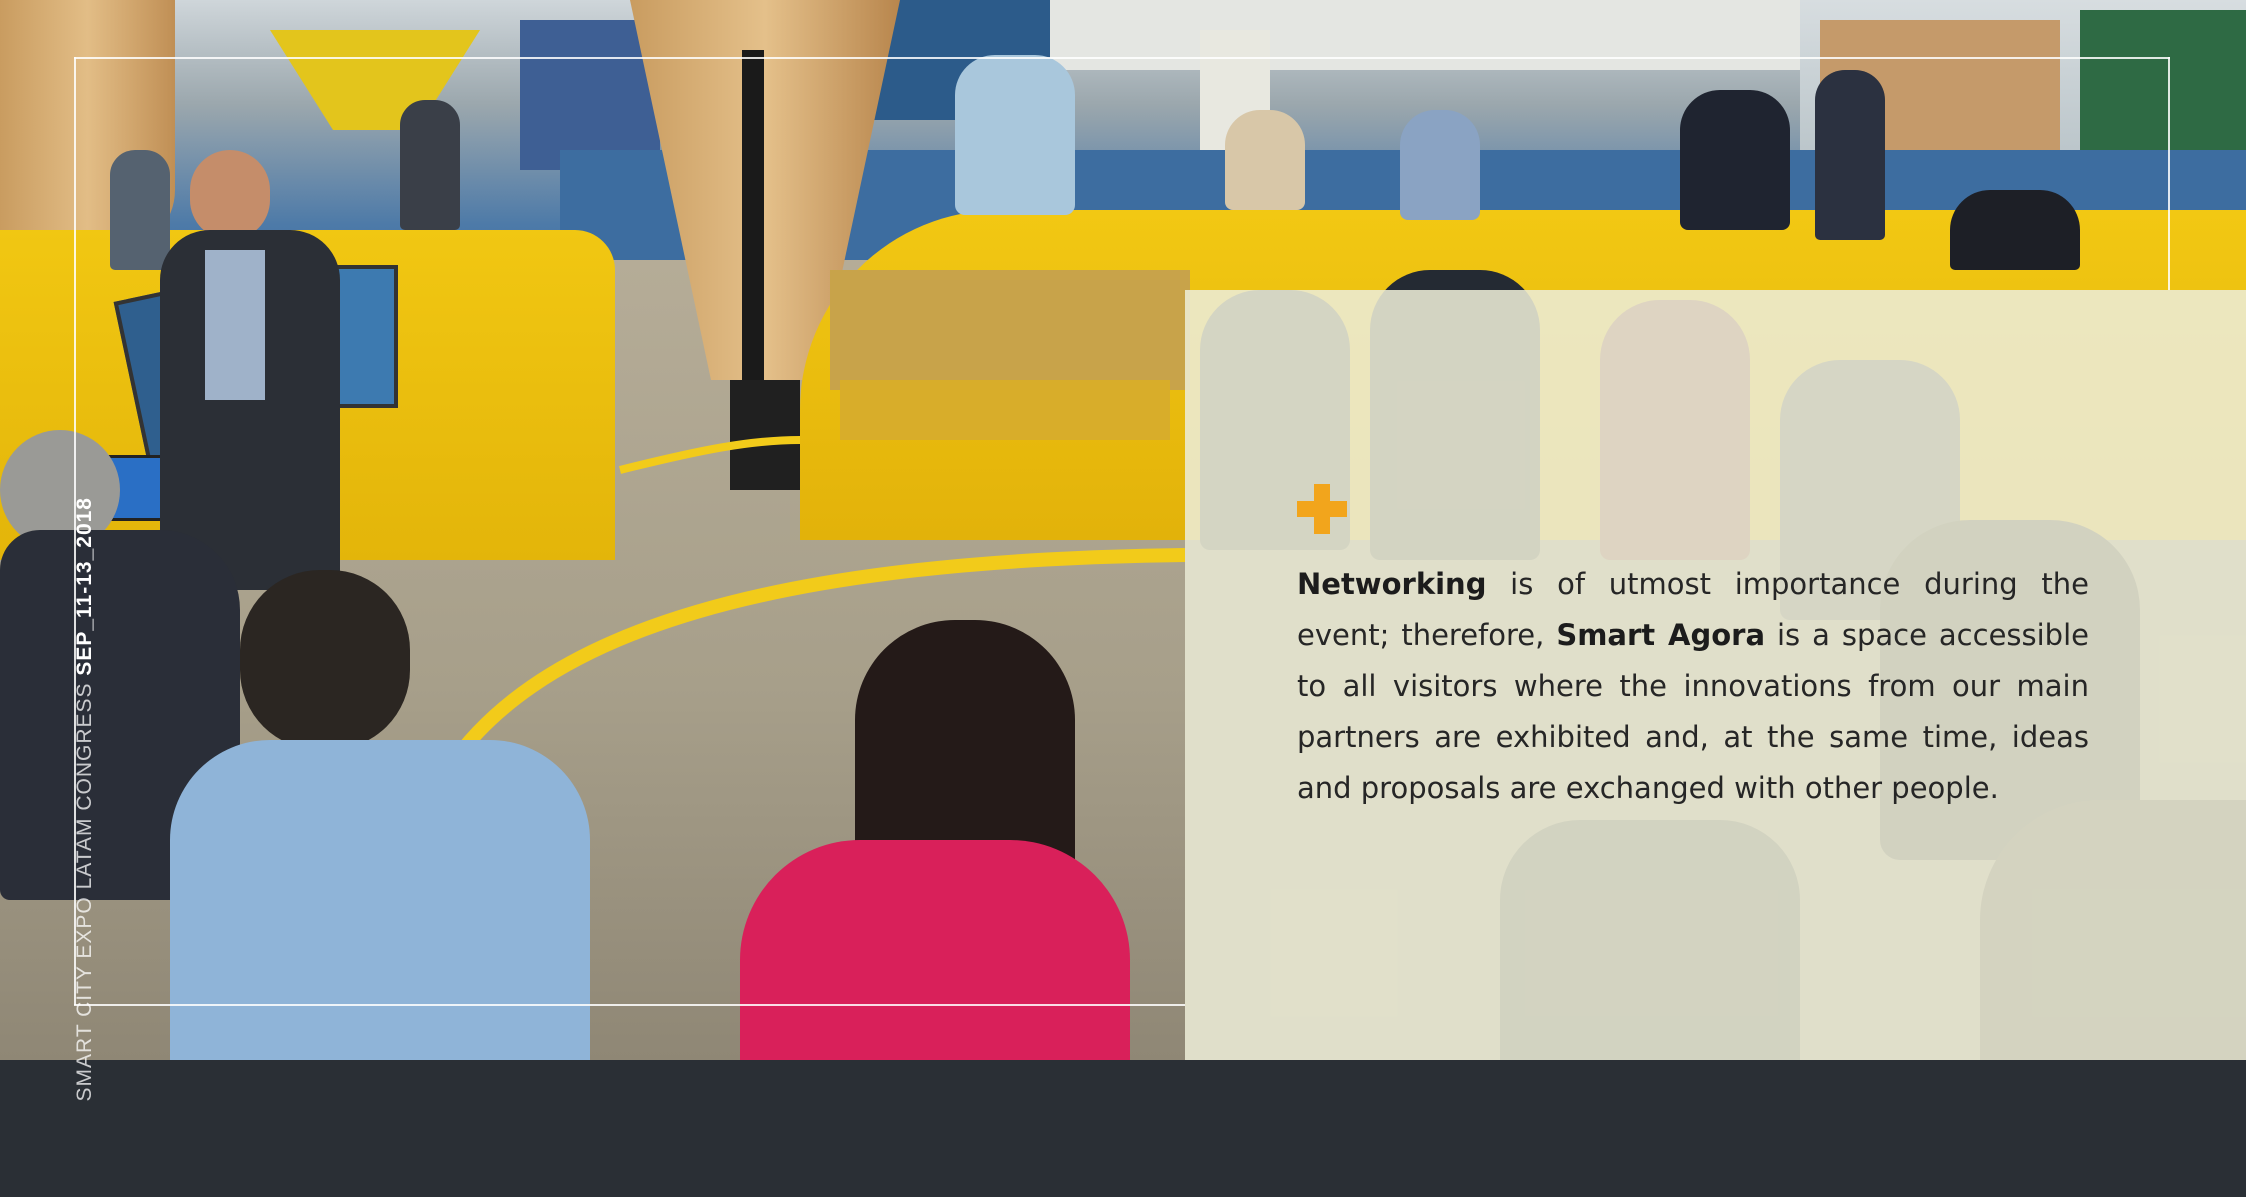  I want to click on frame-line-bottom, so click(629, 1005).